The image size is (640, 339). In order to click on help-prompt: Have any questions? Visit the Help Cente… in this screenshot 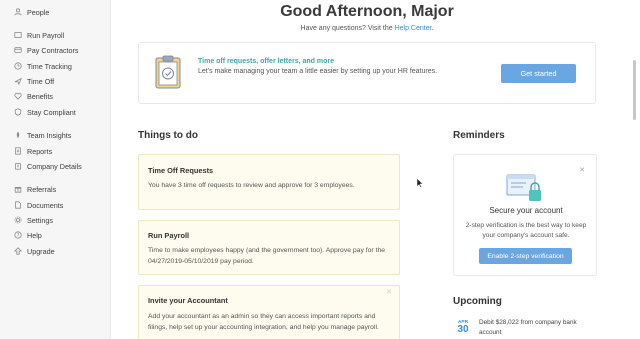, I will do `click(367, 28)`.